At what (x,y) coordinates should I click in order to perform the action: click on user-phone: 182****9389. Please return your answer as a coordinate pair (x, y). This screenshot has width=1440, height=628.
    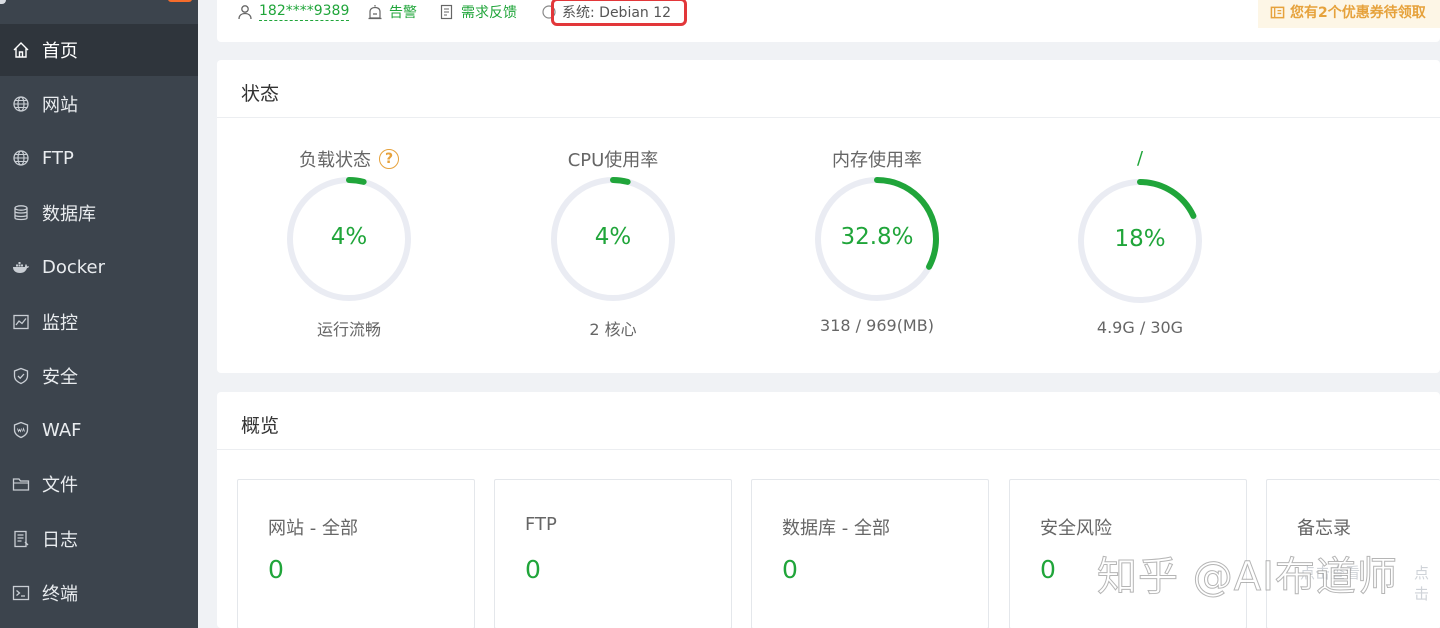
    Looking at the image, I should click on (304, 12).